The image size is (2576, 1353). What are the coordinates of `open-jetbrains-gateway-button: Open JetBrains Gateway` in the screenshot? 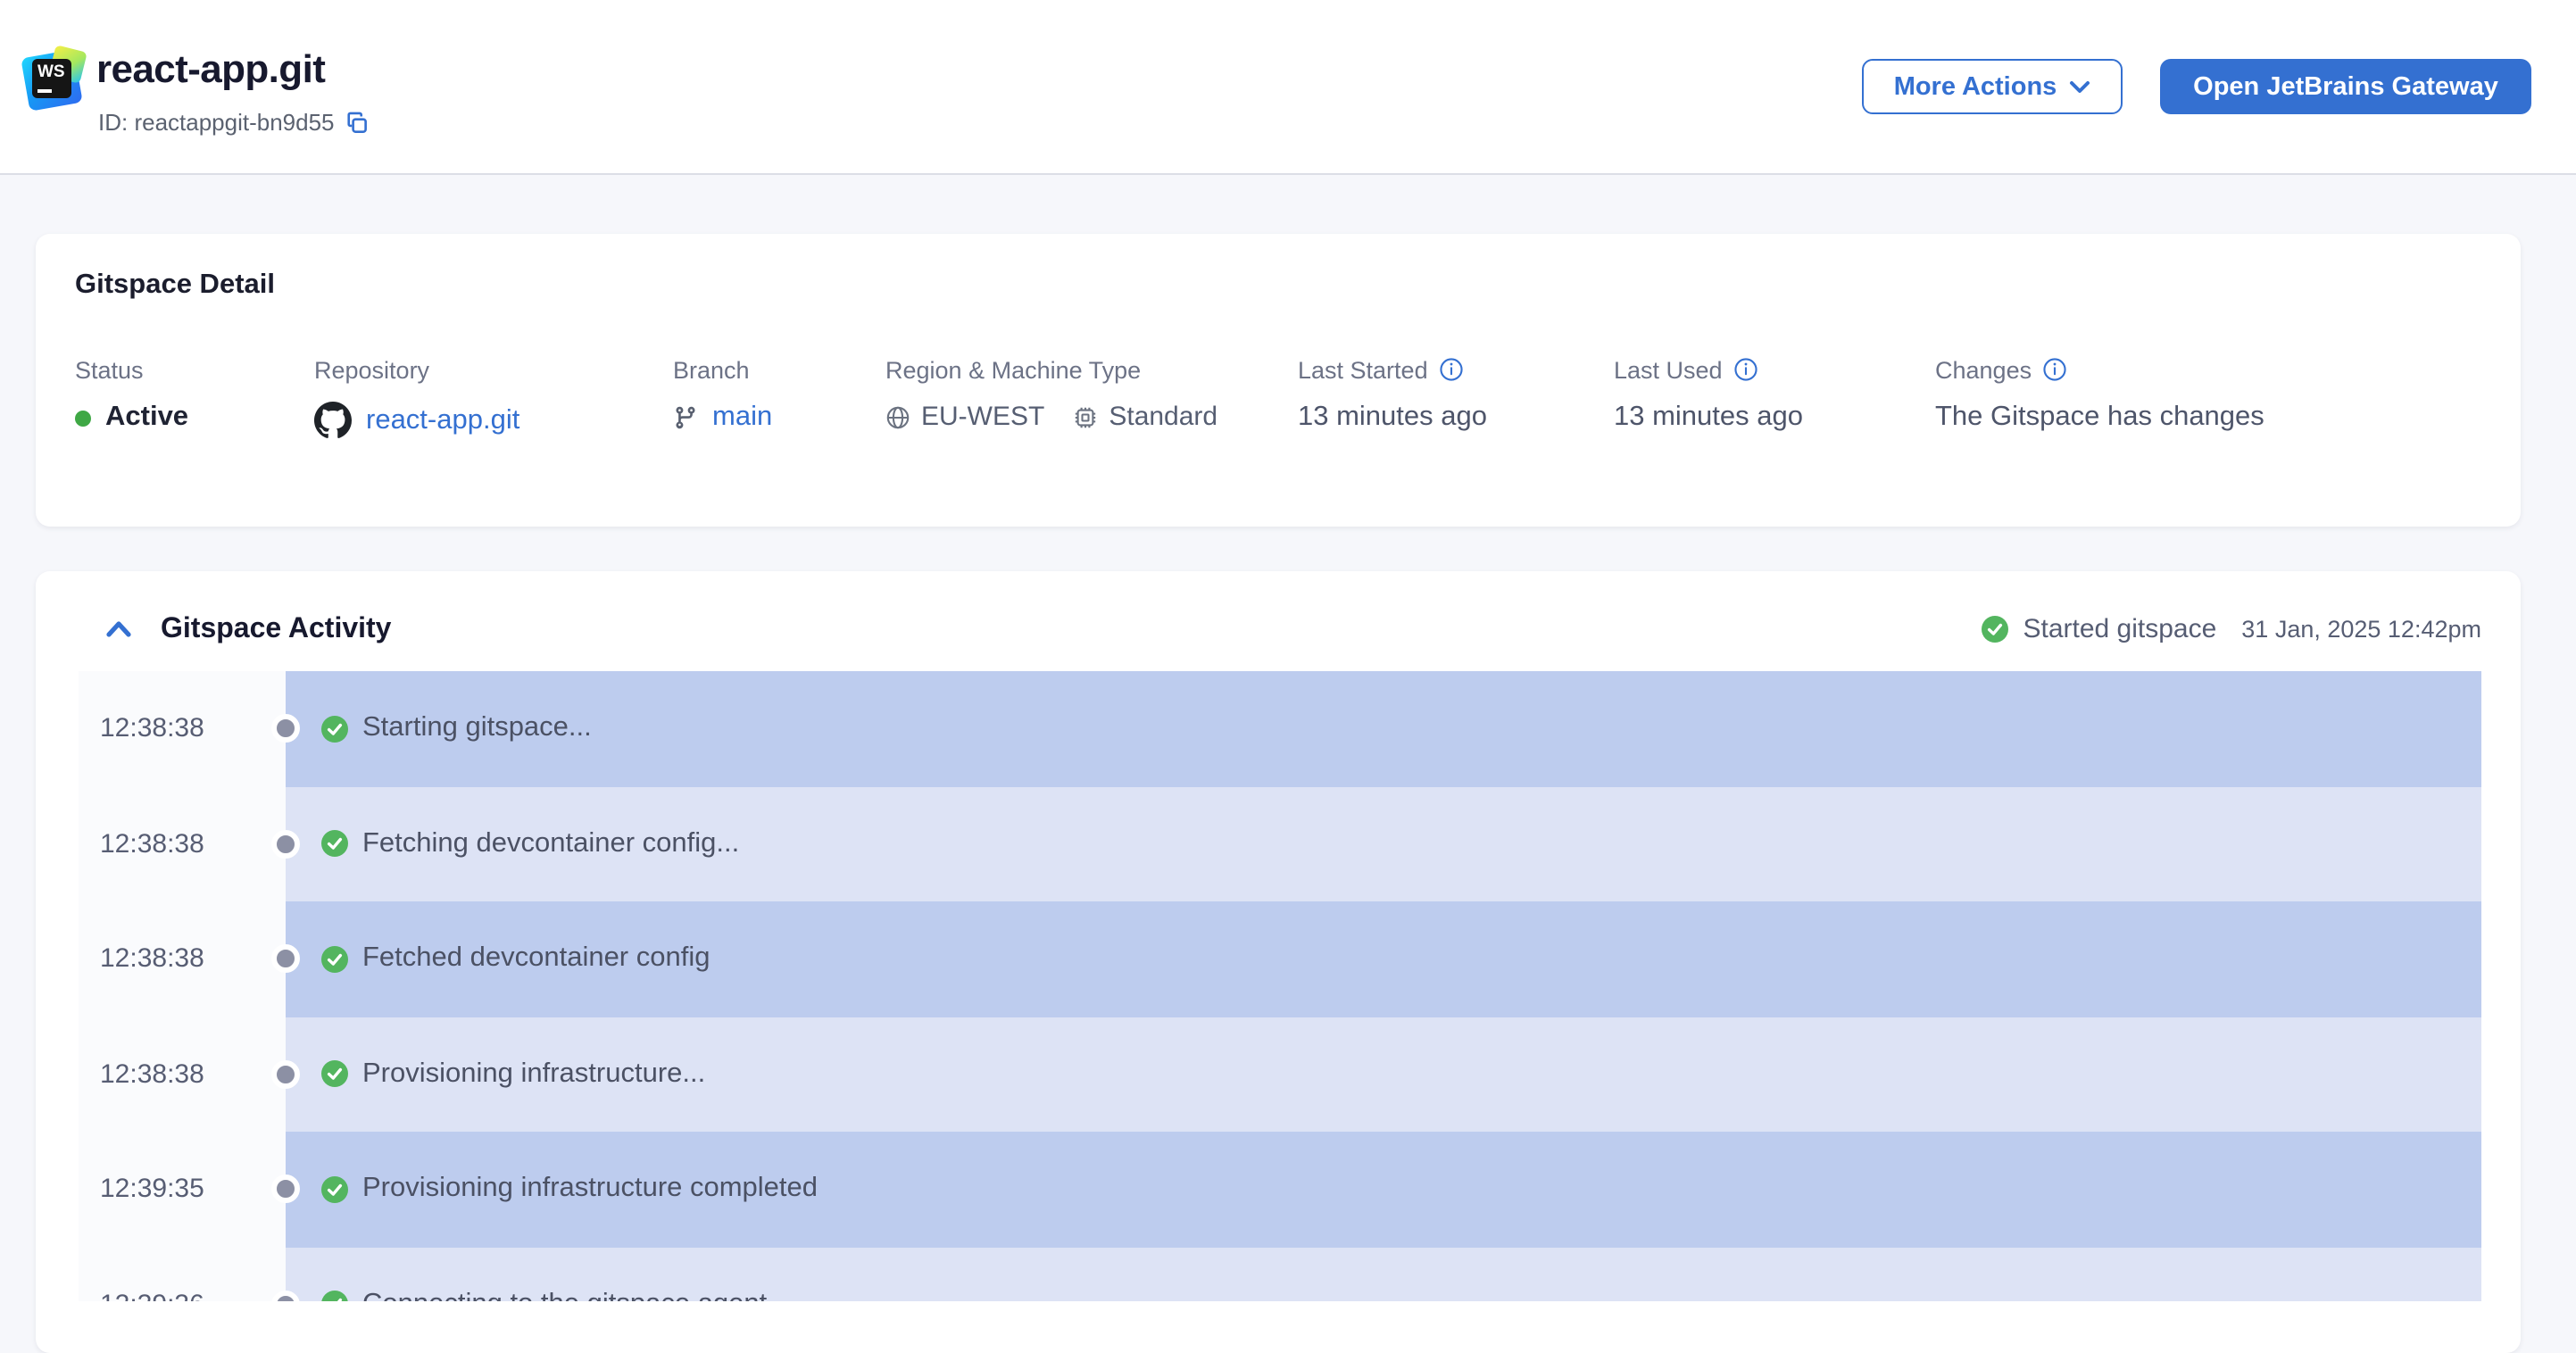 It's located at (2345, 86).